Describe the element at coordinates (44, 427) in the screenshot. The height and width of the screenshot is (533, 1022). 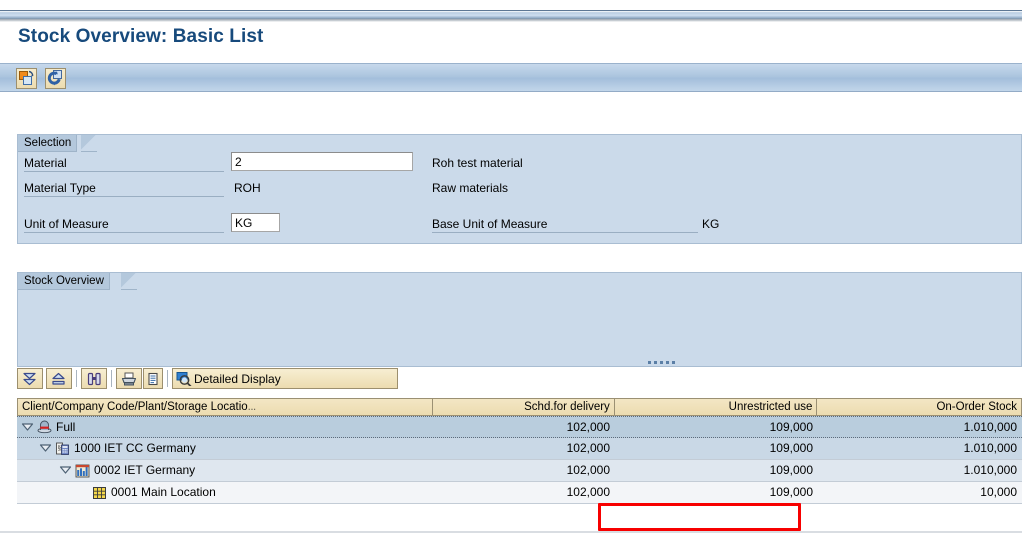
I see `client-hat-icon` at that location.